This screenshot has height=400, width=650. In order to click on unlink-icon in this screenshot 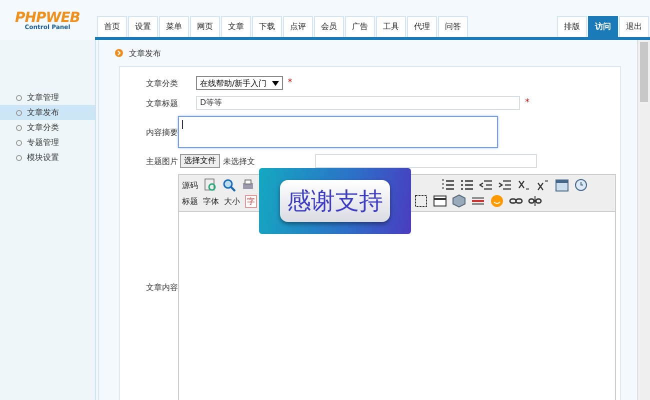, I will do `click(535, 201)`.